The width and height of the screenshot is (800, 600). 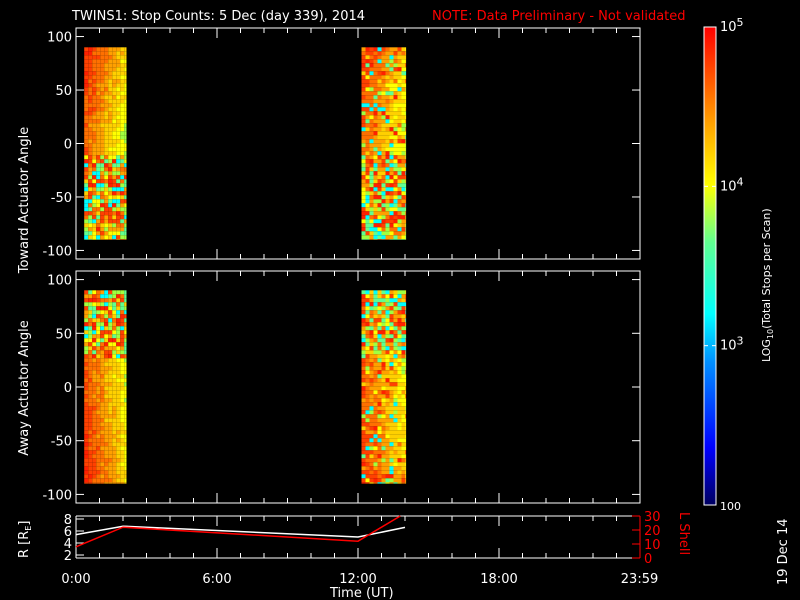 I want to click on x-tick-label: 0:00, so click(x=75, y=579).